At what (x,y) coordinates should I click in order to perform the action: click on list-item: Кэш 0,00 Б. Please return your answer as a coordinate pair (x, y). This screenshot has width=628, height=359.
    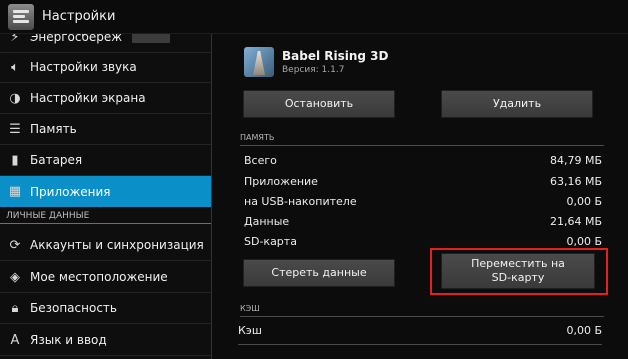
    Looking at the image, I should click on (420, 330).